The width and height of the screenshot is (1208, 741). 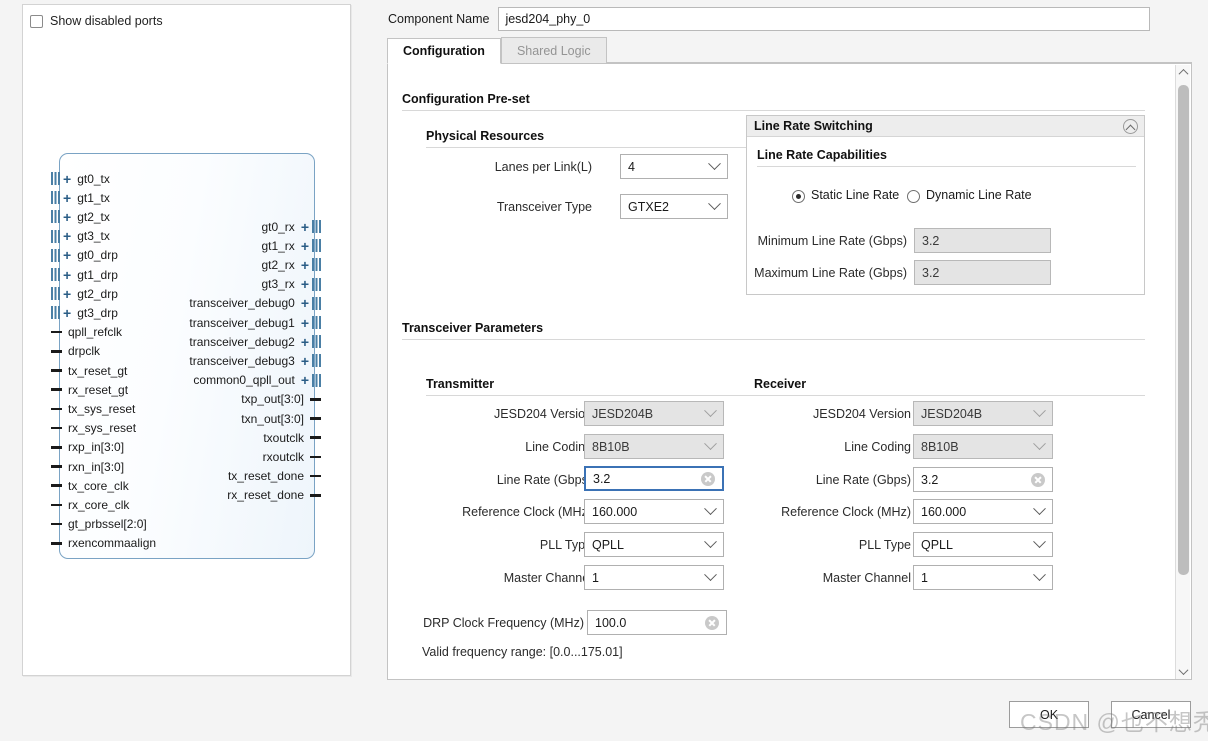 What do you see at coordinates (654, 511) in the screenshot?
I see `tx-reference-clock-combobox: 160.000` at bounding box center [654, 511].